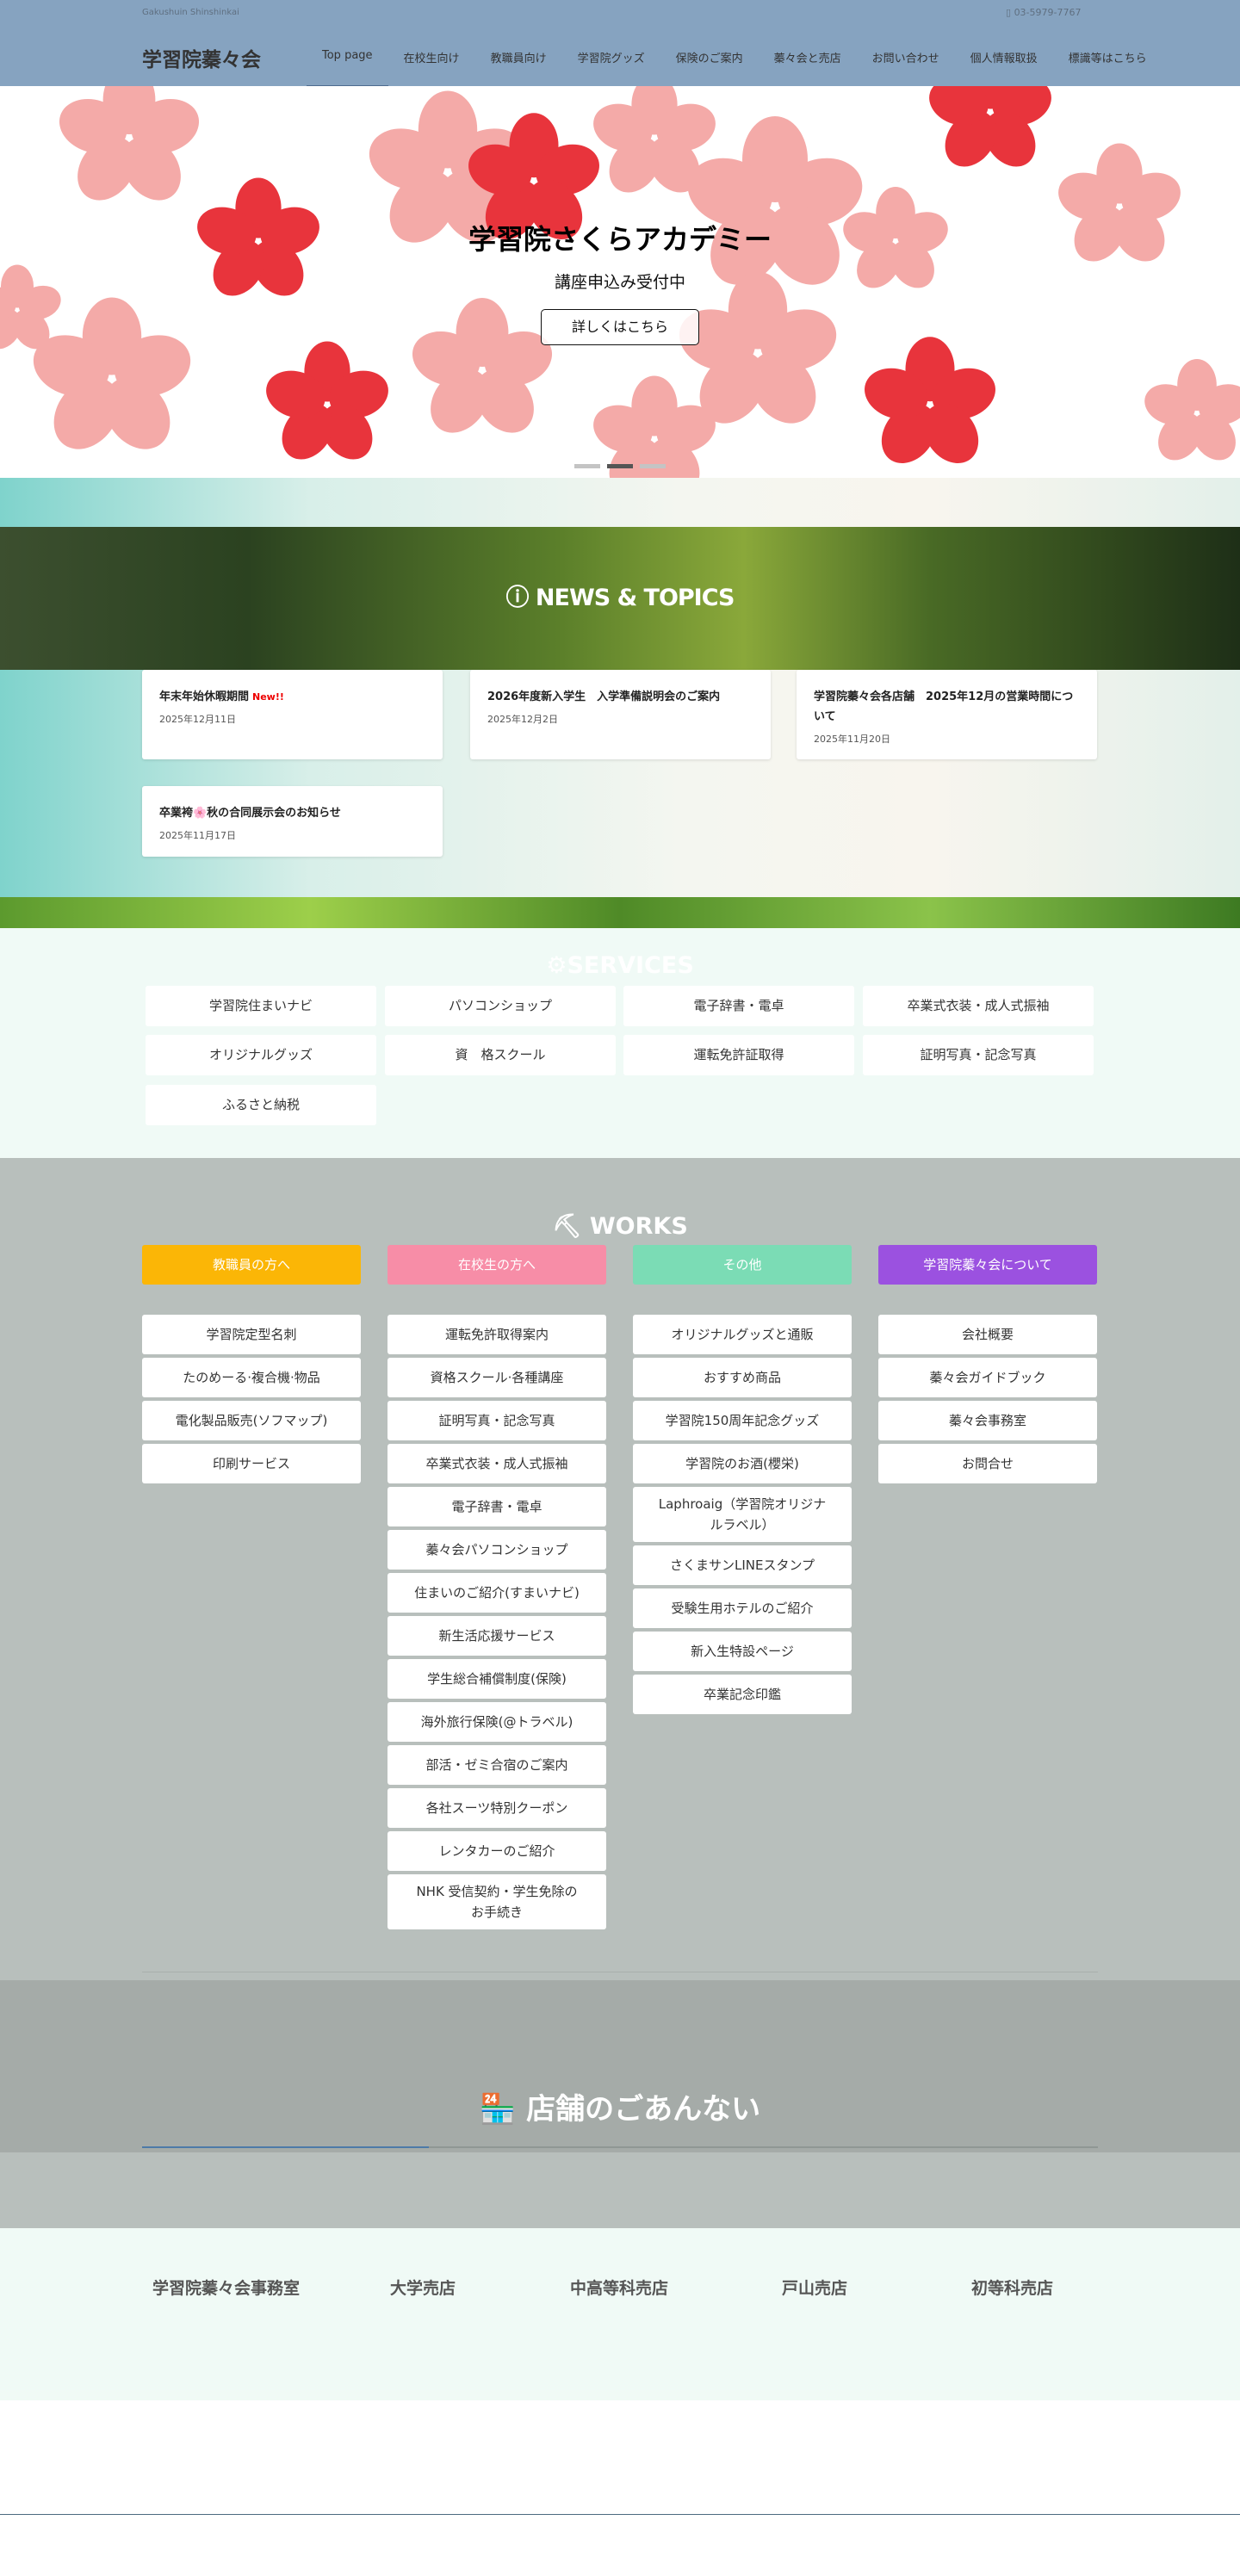  What do you see at coordinates (611, 57) in the screenshot?
I see `nav-goods: 学習院グッズ` at bounding box center [611, 57].